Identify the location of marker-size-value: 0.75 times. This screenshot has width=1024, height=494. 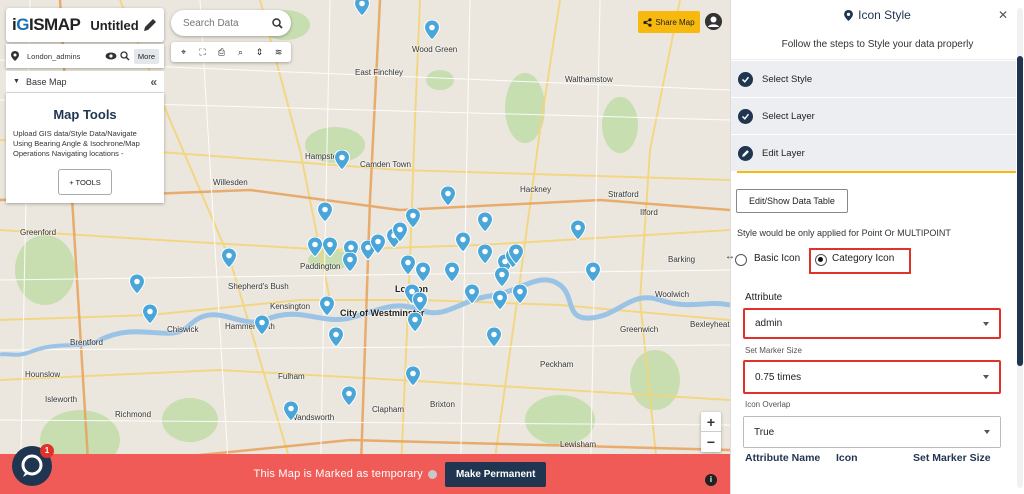
(778, 377).